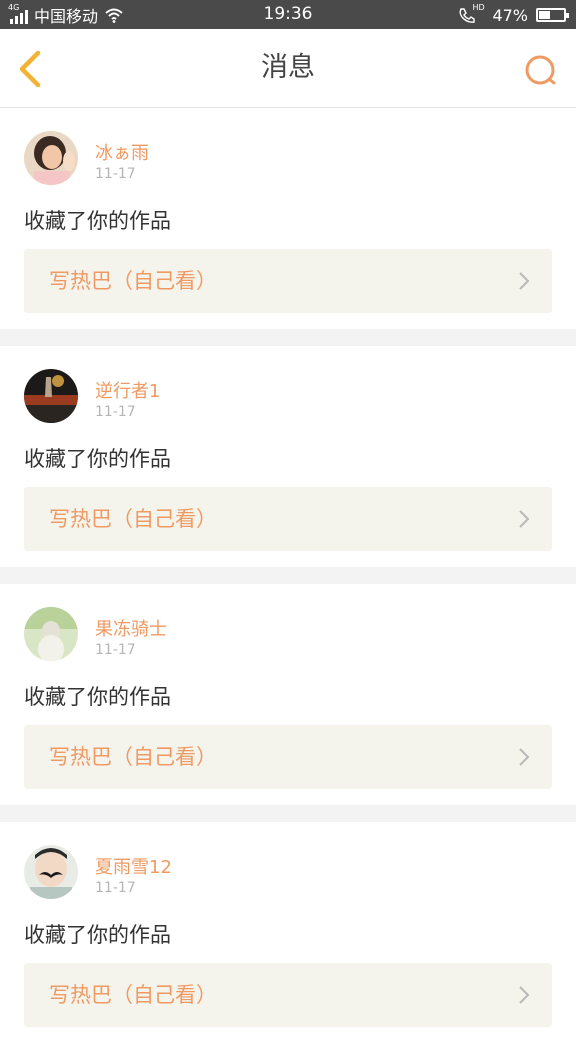  Describe the element at coordinates (288, 14) in the screenshot. I see `status-bar: 4G 中国移动 19:36 HD 47%` at that location.